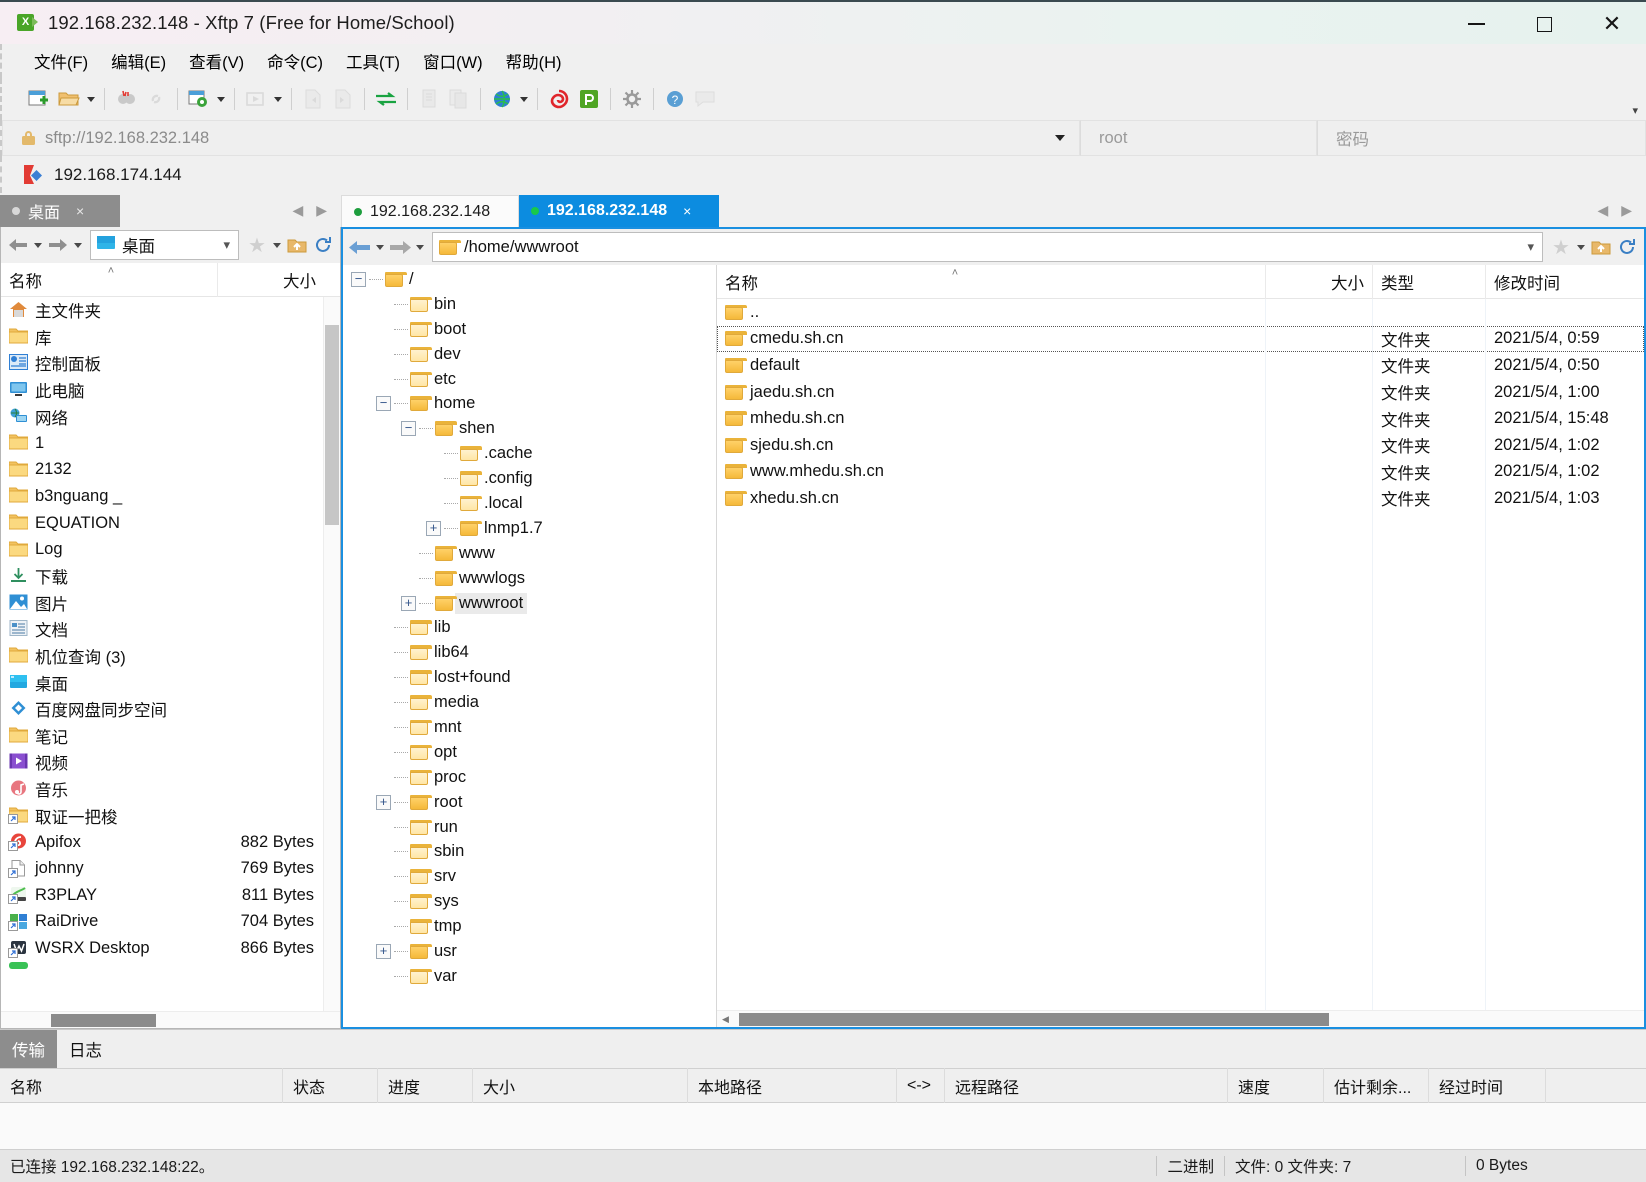 This screenshot has width=1646, height=1182. I want to click on menu-window: 窗口(W), so click(453, 61).